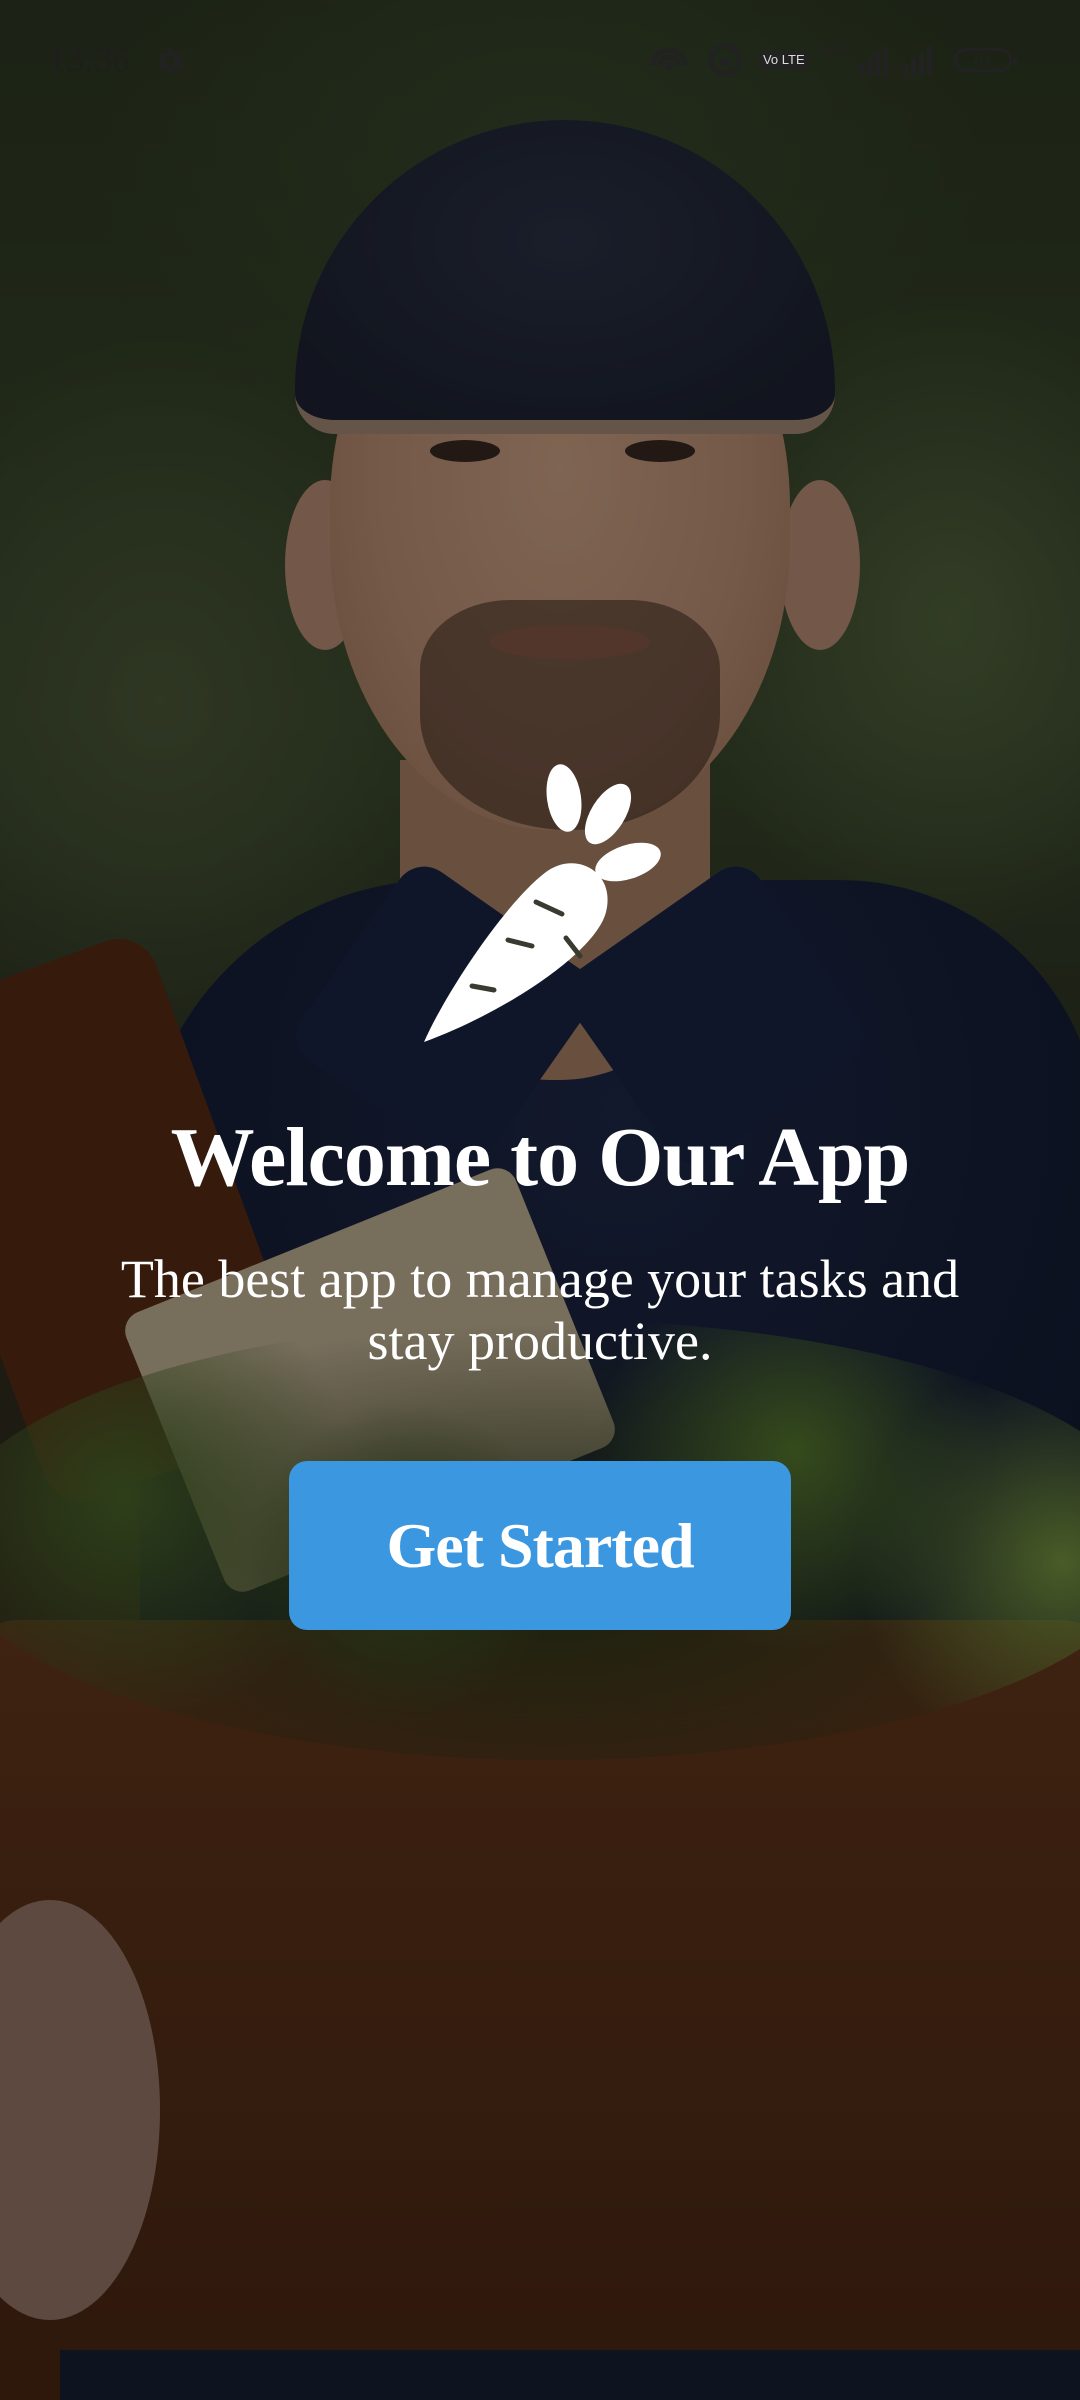  Describe the element at coordinates (540, 60) in the screenshot. I see `status-bar: 13:36 Vo LTE 4G 81` at that location.